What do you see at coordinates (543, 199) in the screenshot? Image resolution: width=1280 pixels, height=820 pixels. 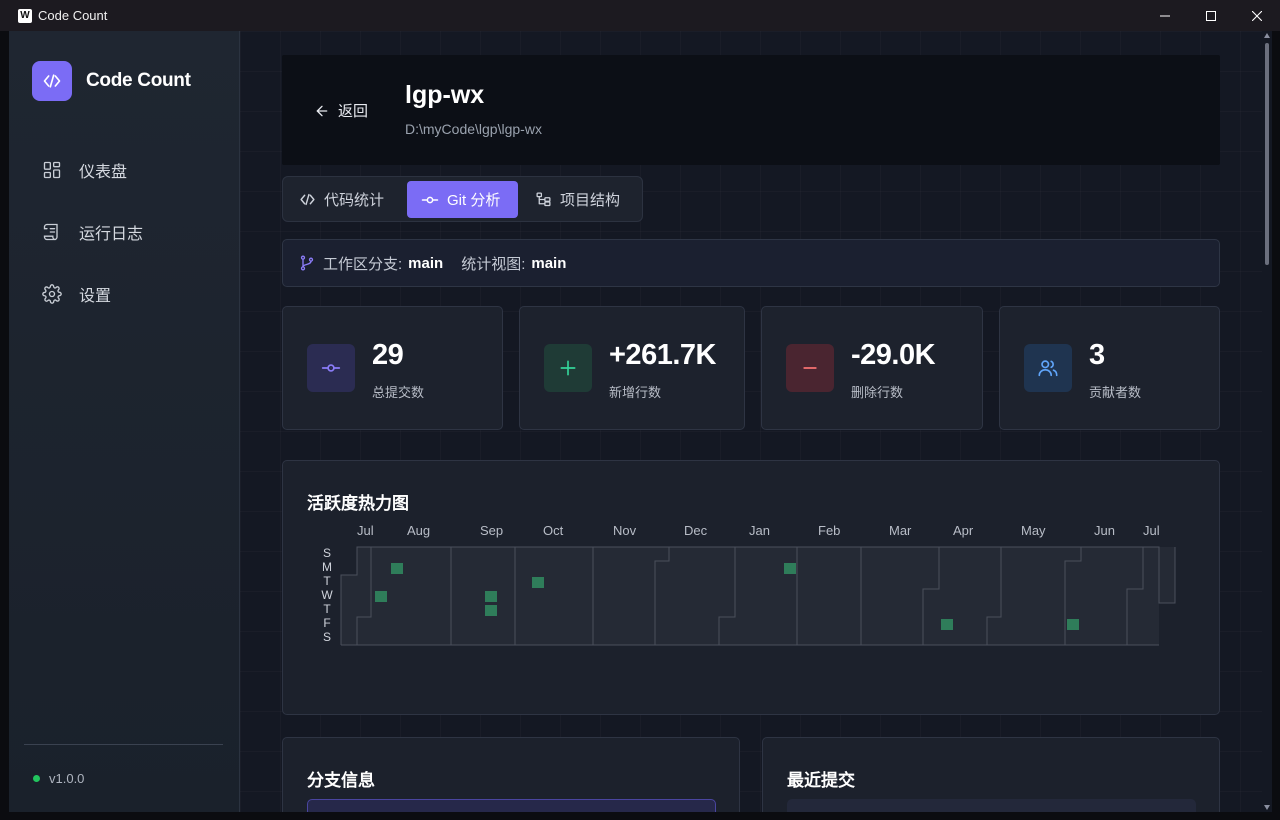 I see `tree-icon` at bounding box center [543, 199].